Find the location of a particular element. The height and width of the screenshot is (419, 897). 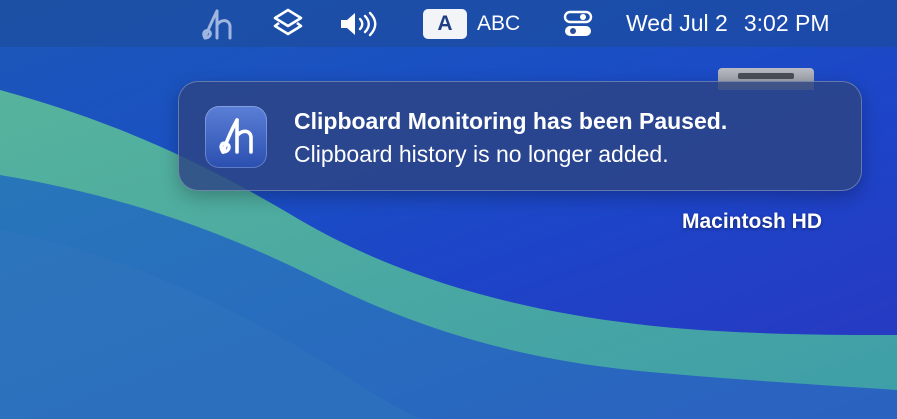

control-center-icon is located at coordinates (578, 23).